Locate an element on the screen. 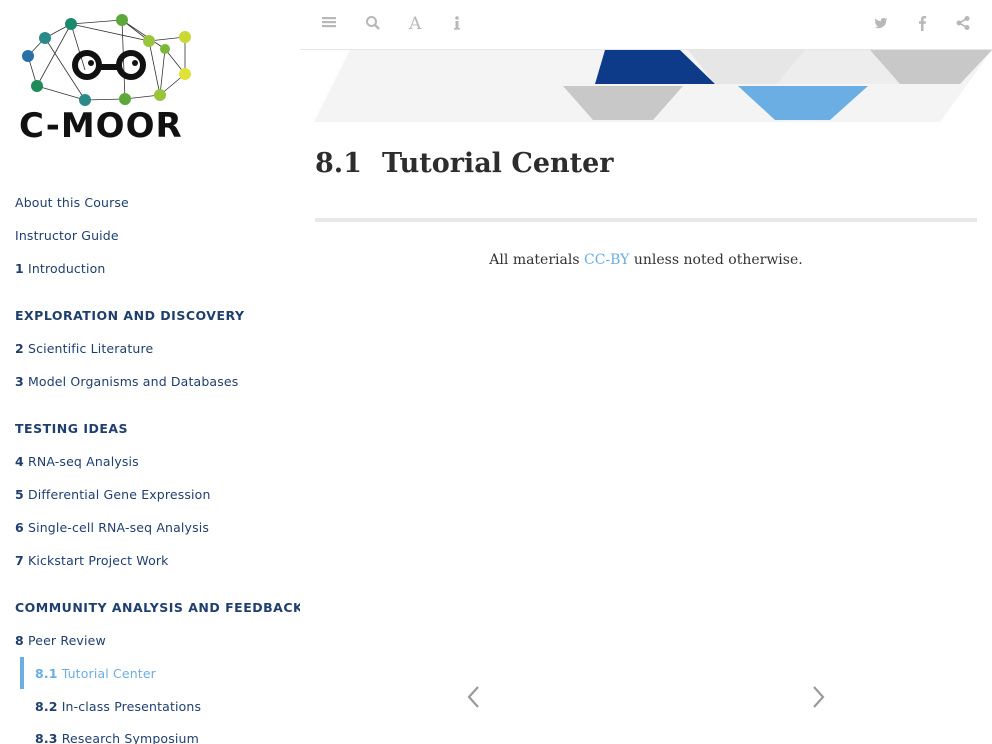  share-icon is located at coordinates (965, 25).